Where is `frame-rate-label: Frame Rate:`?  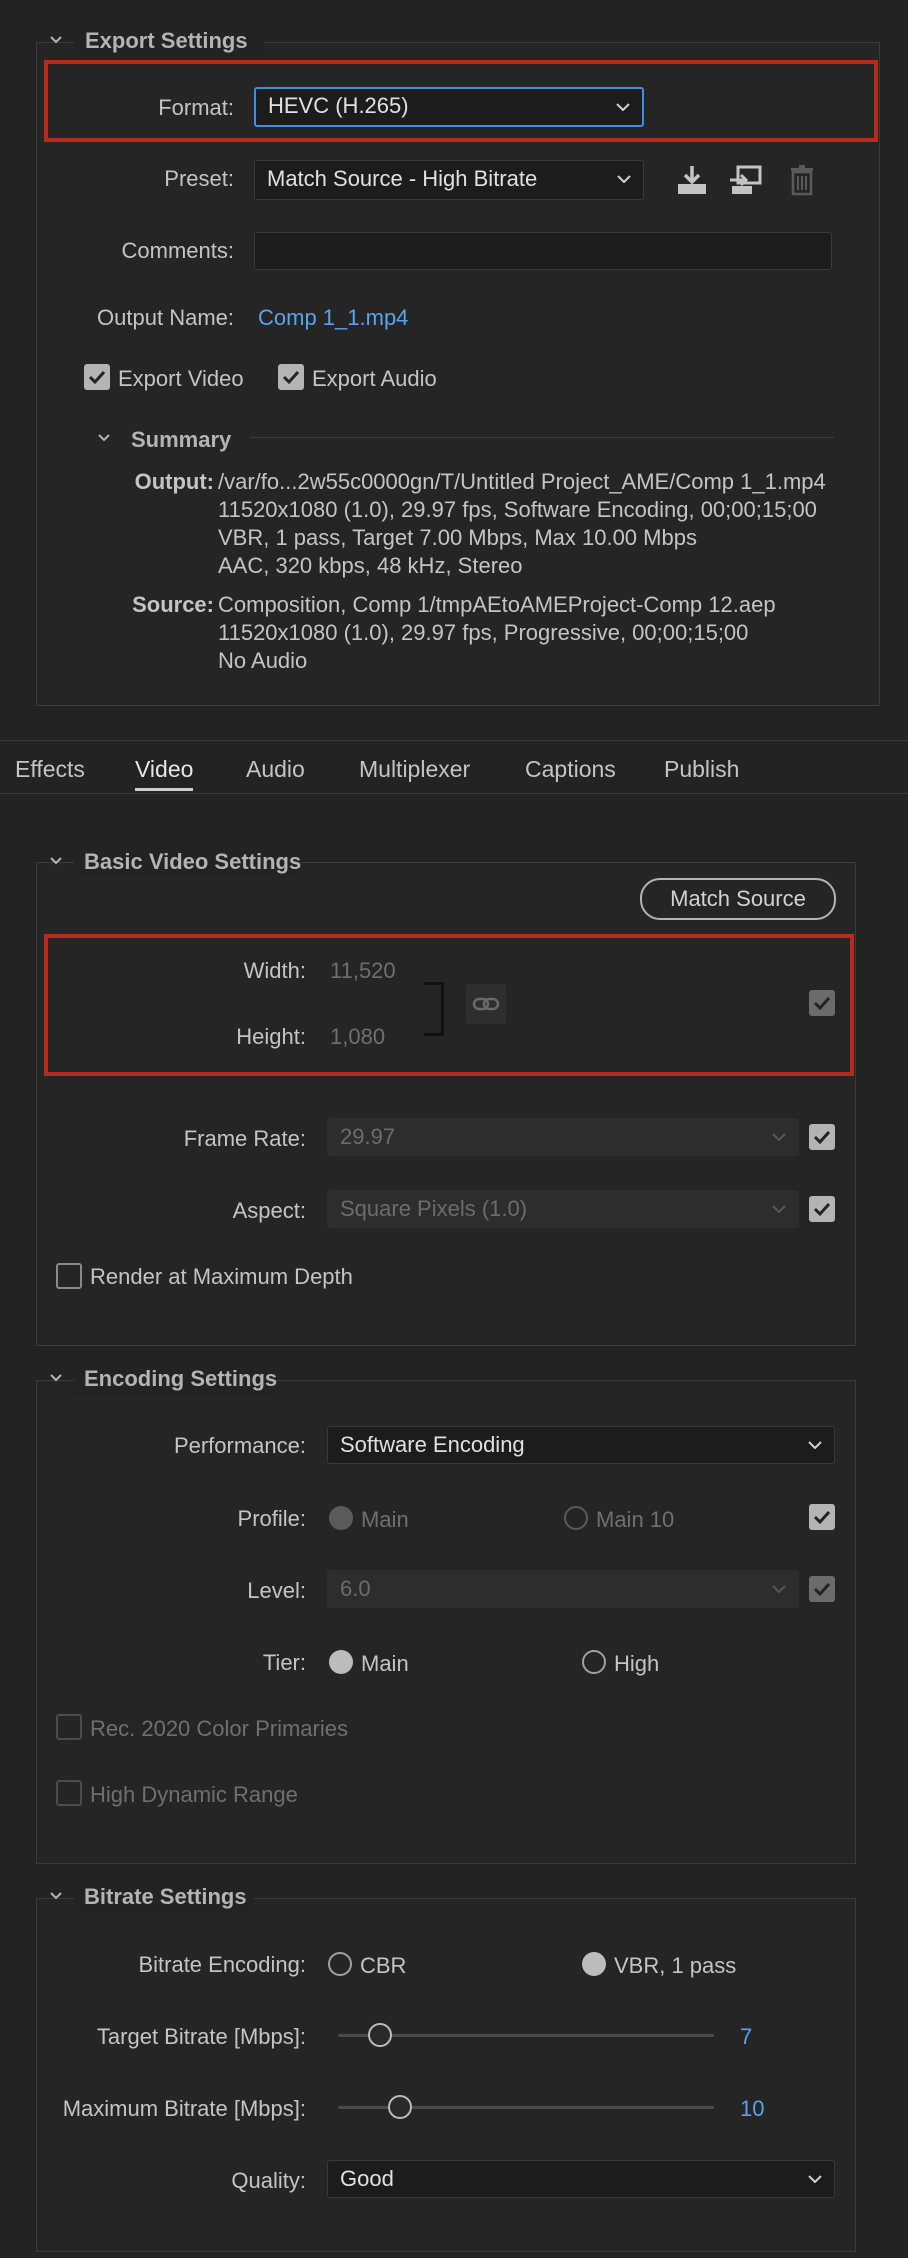 frame-rate-label: Frame Rate: is located at coordinates (244, 1138).